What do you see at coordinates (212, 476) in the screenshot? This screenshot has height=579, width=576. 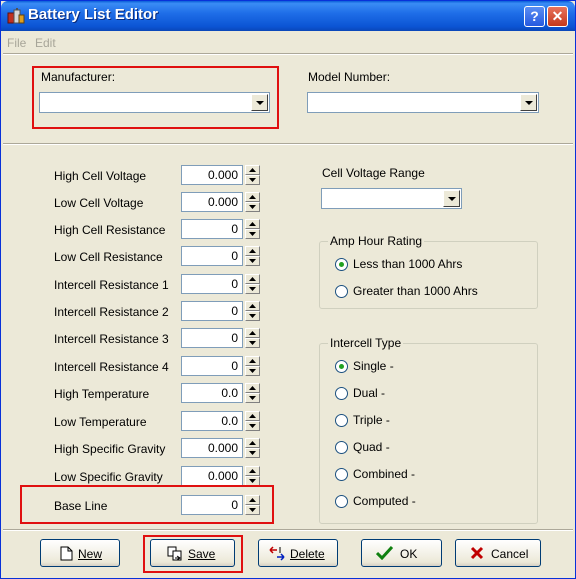 I see `low-specific-gravity-input: 0.000` at bounding box center [212, 476].